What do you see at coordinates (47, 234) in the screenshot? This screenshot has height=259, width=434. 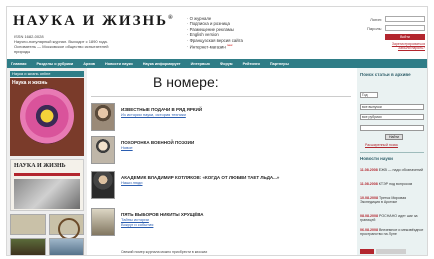 I see `thumbnail-grid` at bounding box center [47, 234].